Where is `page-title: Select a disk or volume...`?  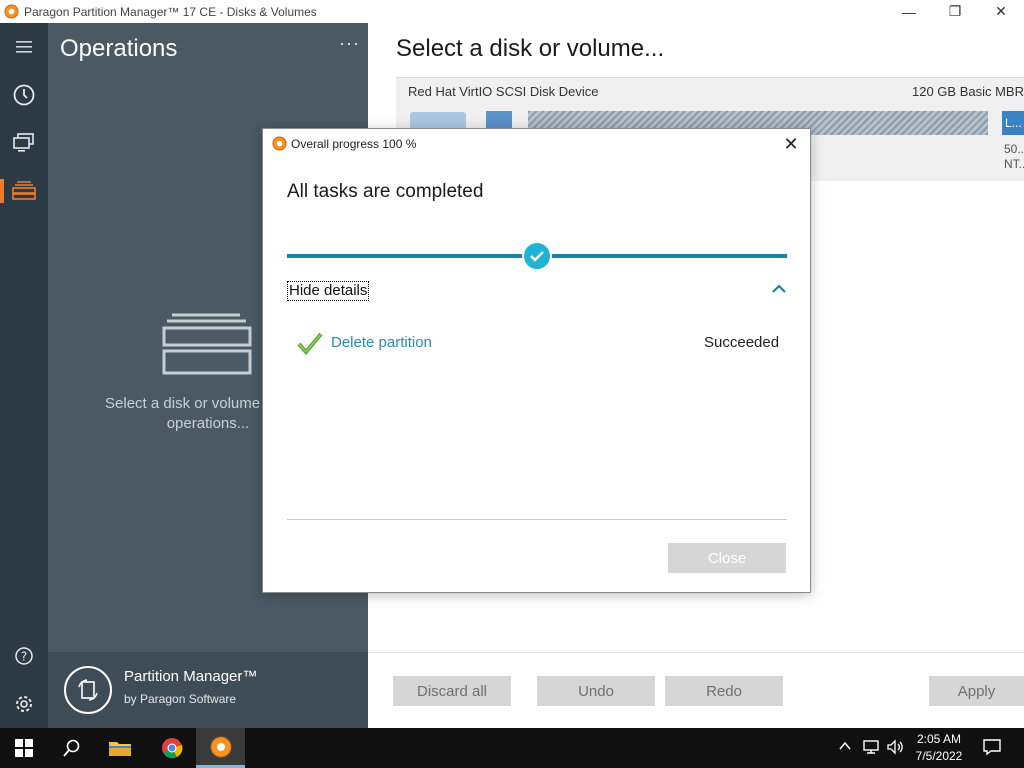 page-title: Select a disk or volume... is located at coordinates (530, 48).